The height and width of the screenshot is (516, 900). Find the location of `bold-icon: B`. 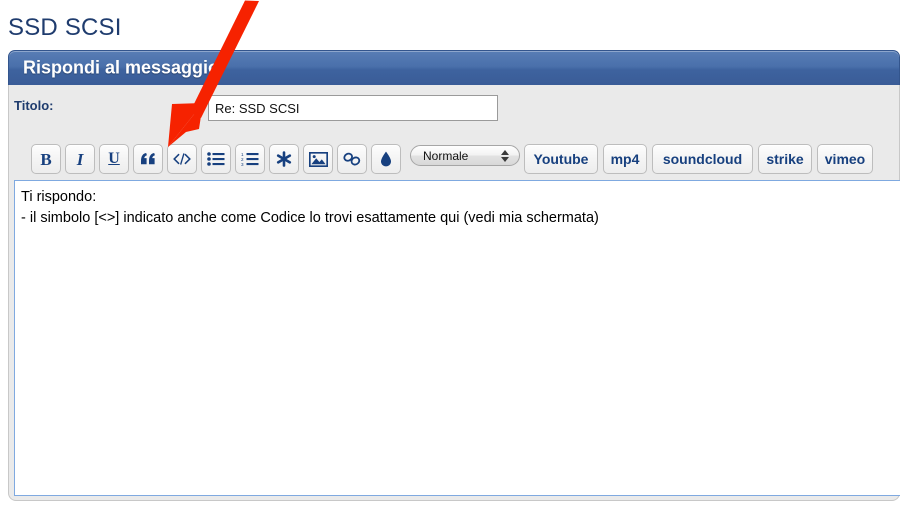

bold-icon: B is located at coordinates (46, 159).